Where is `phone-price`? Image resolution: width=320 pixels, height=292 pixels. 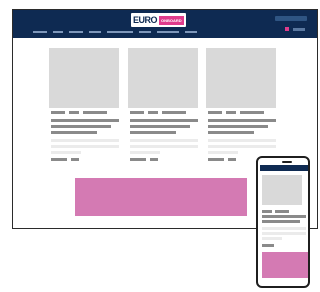
phone-price is located at coordinates (268, 245).